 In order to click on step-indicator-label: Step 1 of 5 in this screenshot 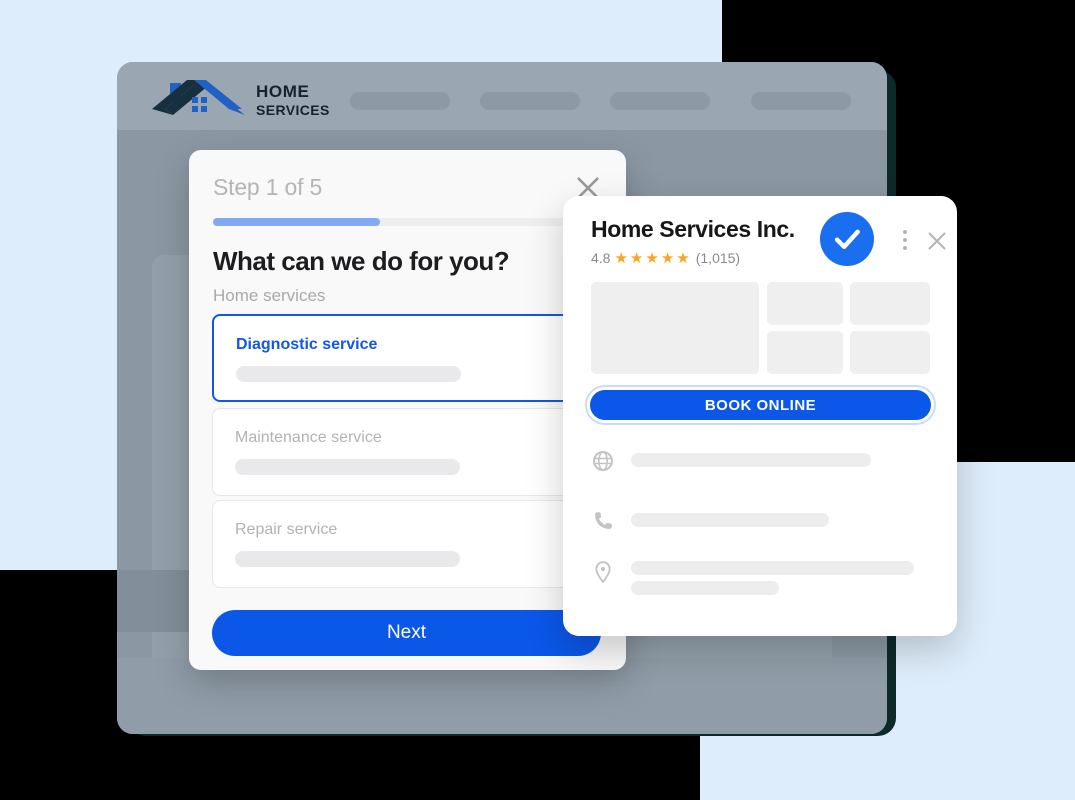, I will do `click(268, 187)`.